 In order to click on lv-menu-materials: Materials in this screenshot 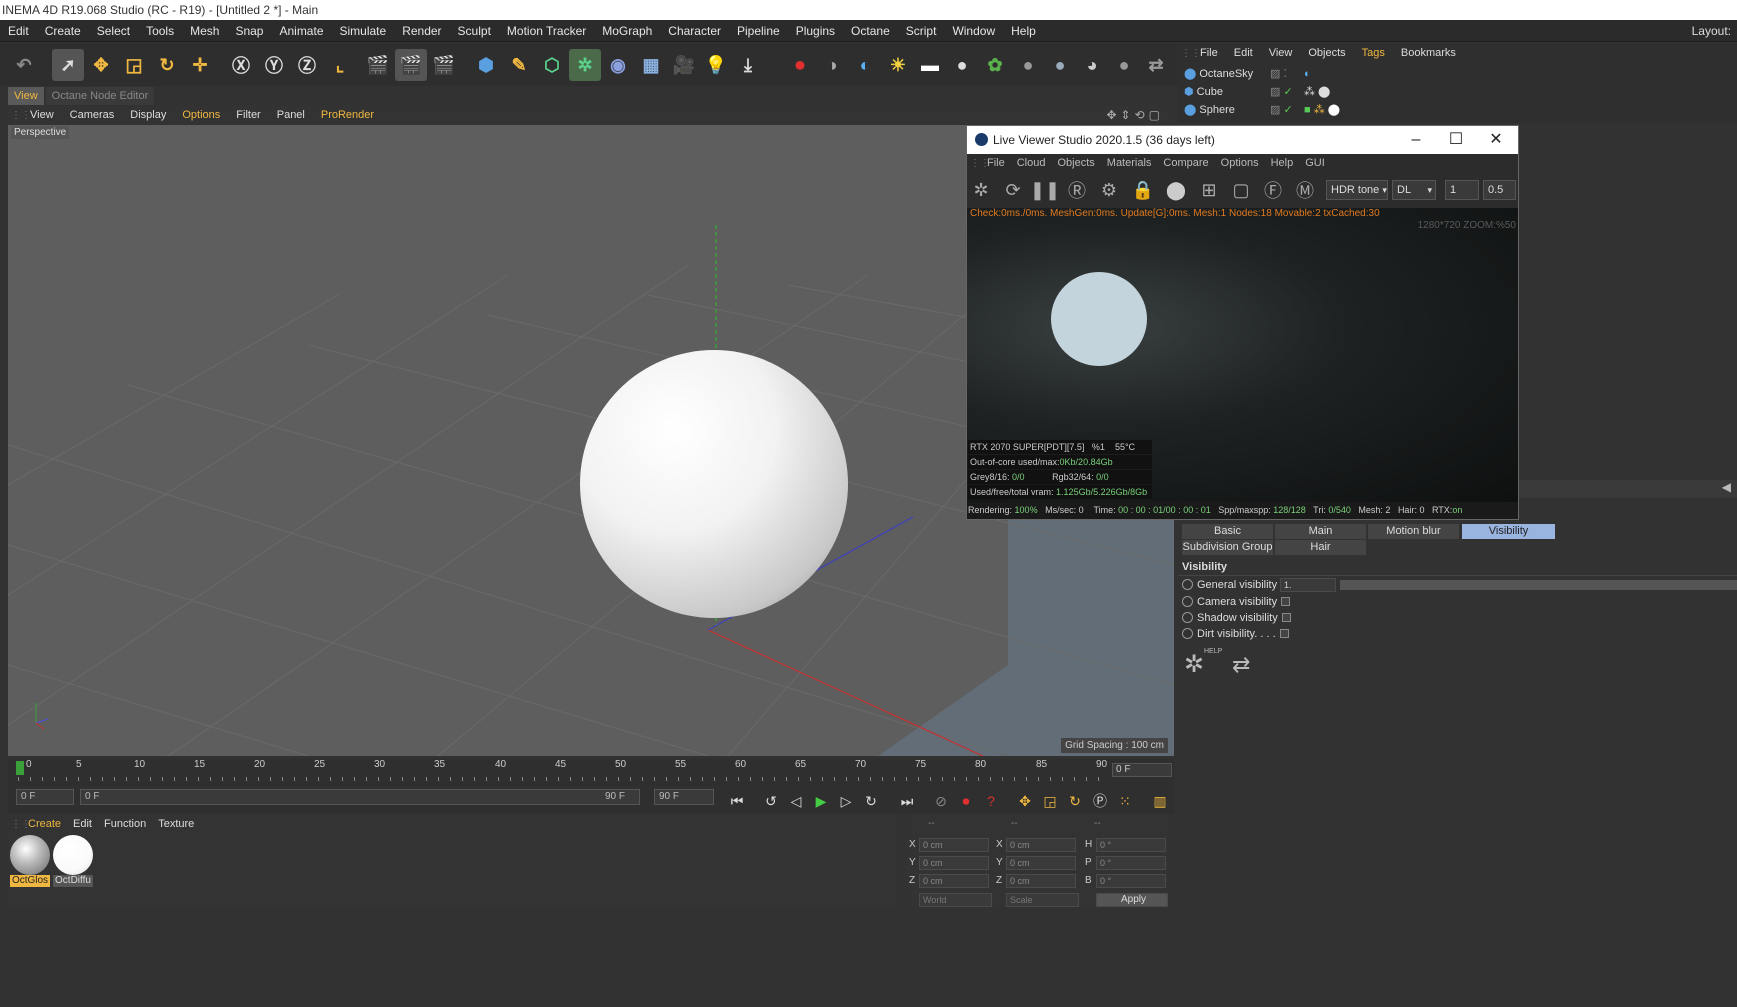, I will do `click(1129, 163)`.